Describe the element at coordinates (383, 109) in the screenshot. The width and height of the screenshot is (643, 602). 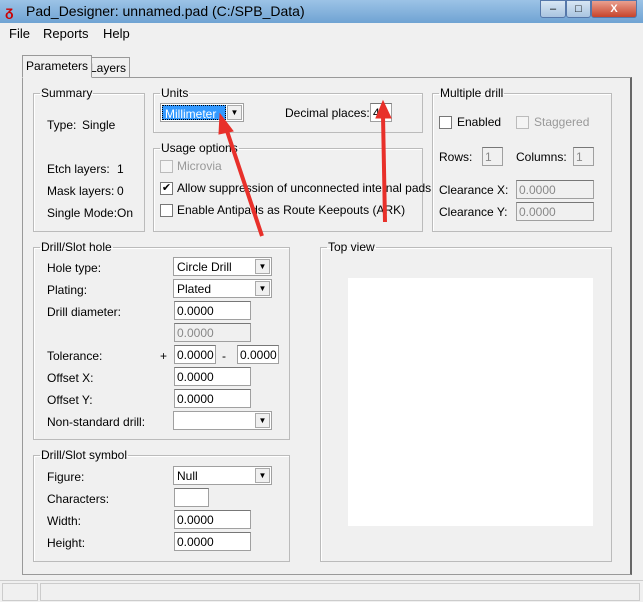
I see `arrow-head-decimal` at that location.